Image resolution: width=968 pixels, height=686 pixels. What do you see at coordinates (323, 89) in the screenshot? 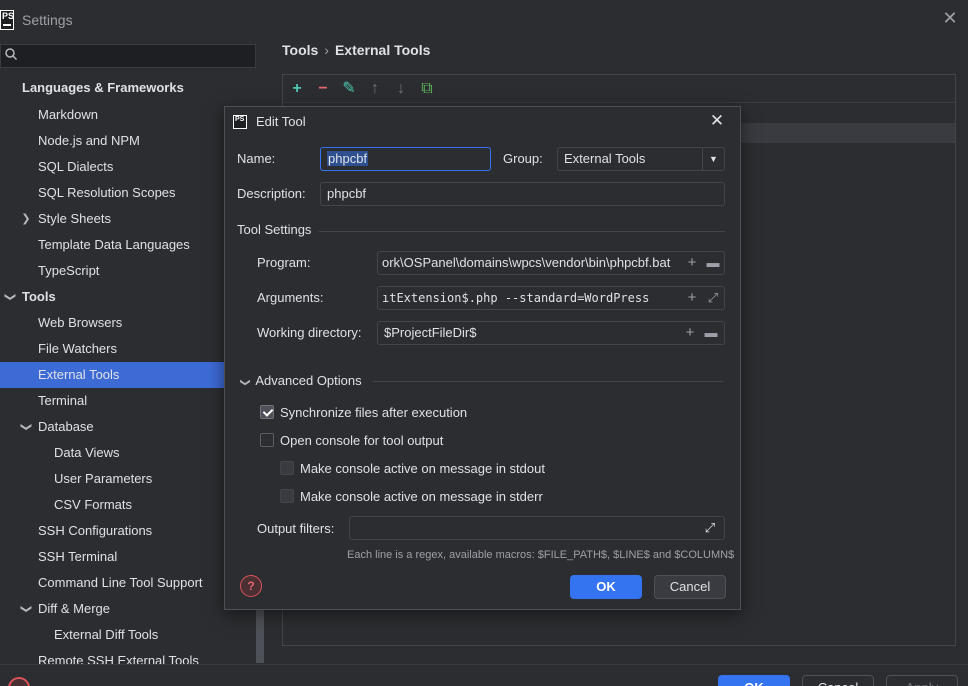
I see `remove-icon: −` at bounding box center [323, 89].